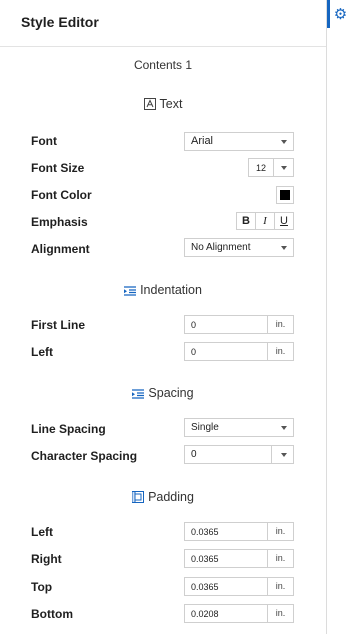 The width and height of the screenshot is (351, 634). Describe the element at coordinates (84, 456) in the screenshot. I see `character-spacing-label: Character Spacing` at that location.